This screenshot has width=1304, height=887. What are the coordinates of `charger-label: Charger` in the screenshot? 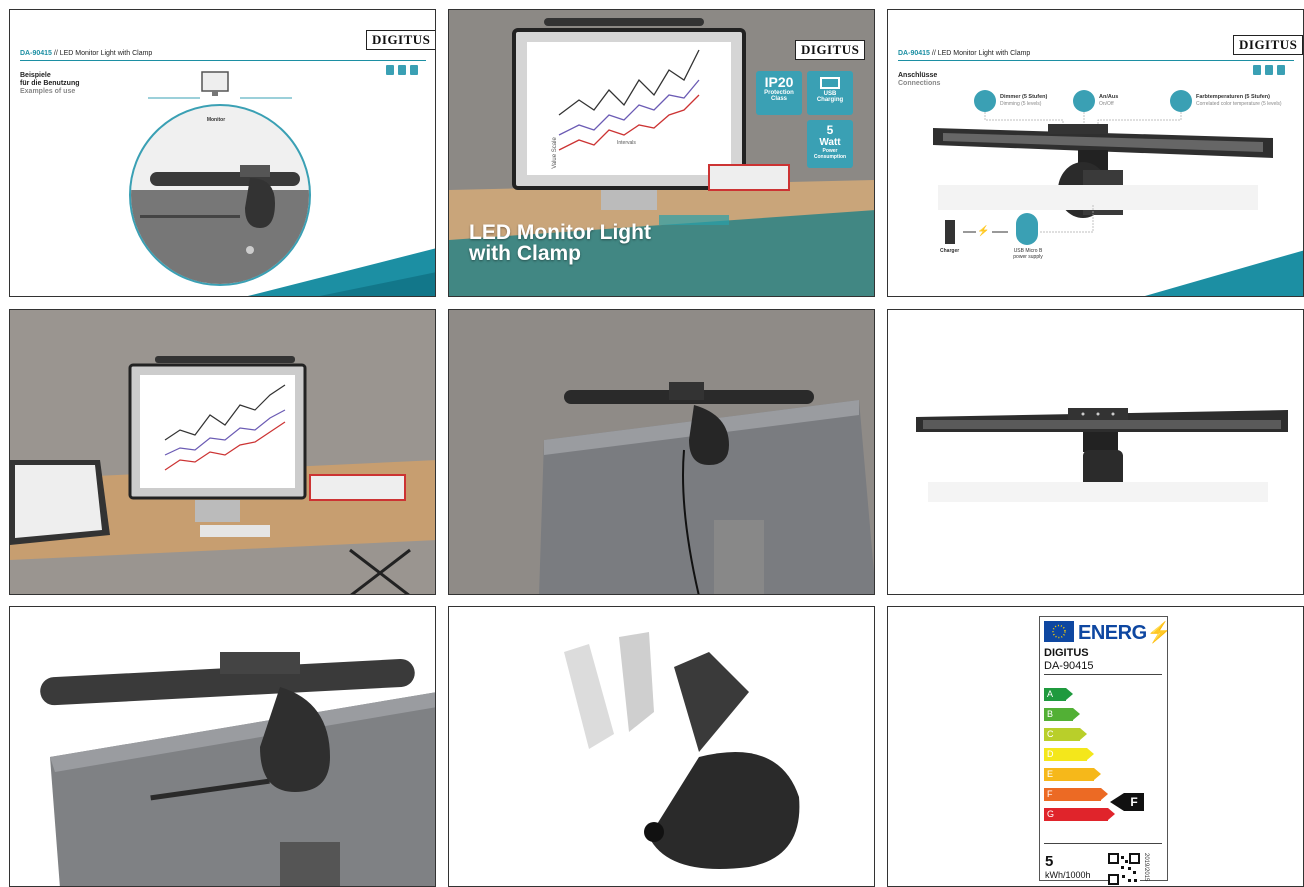 It's located at (950, 251).